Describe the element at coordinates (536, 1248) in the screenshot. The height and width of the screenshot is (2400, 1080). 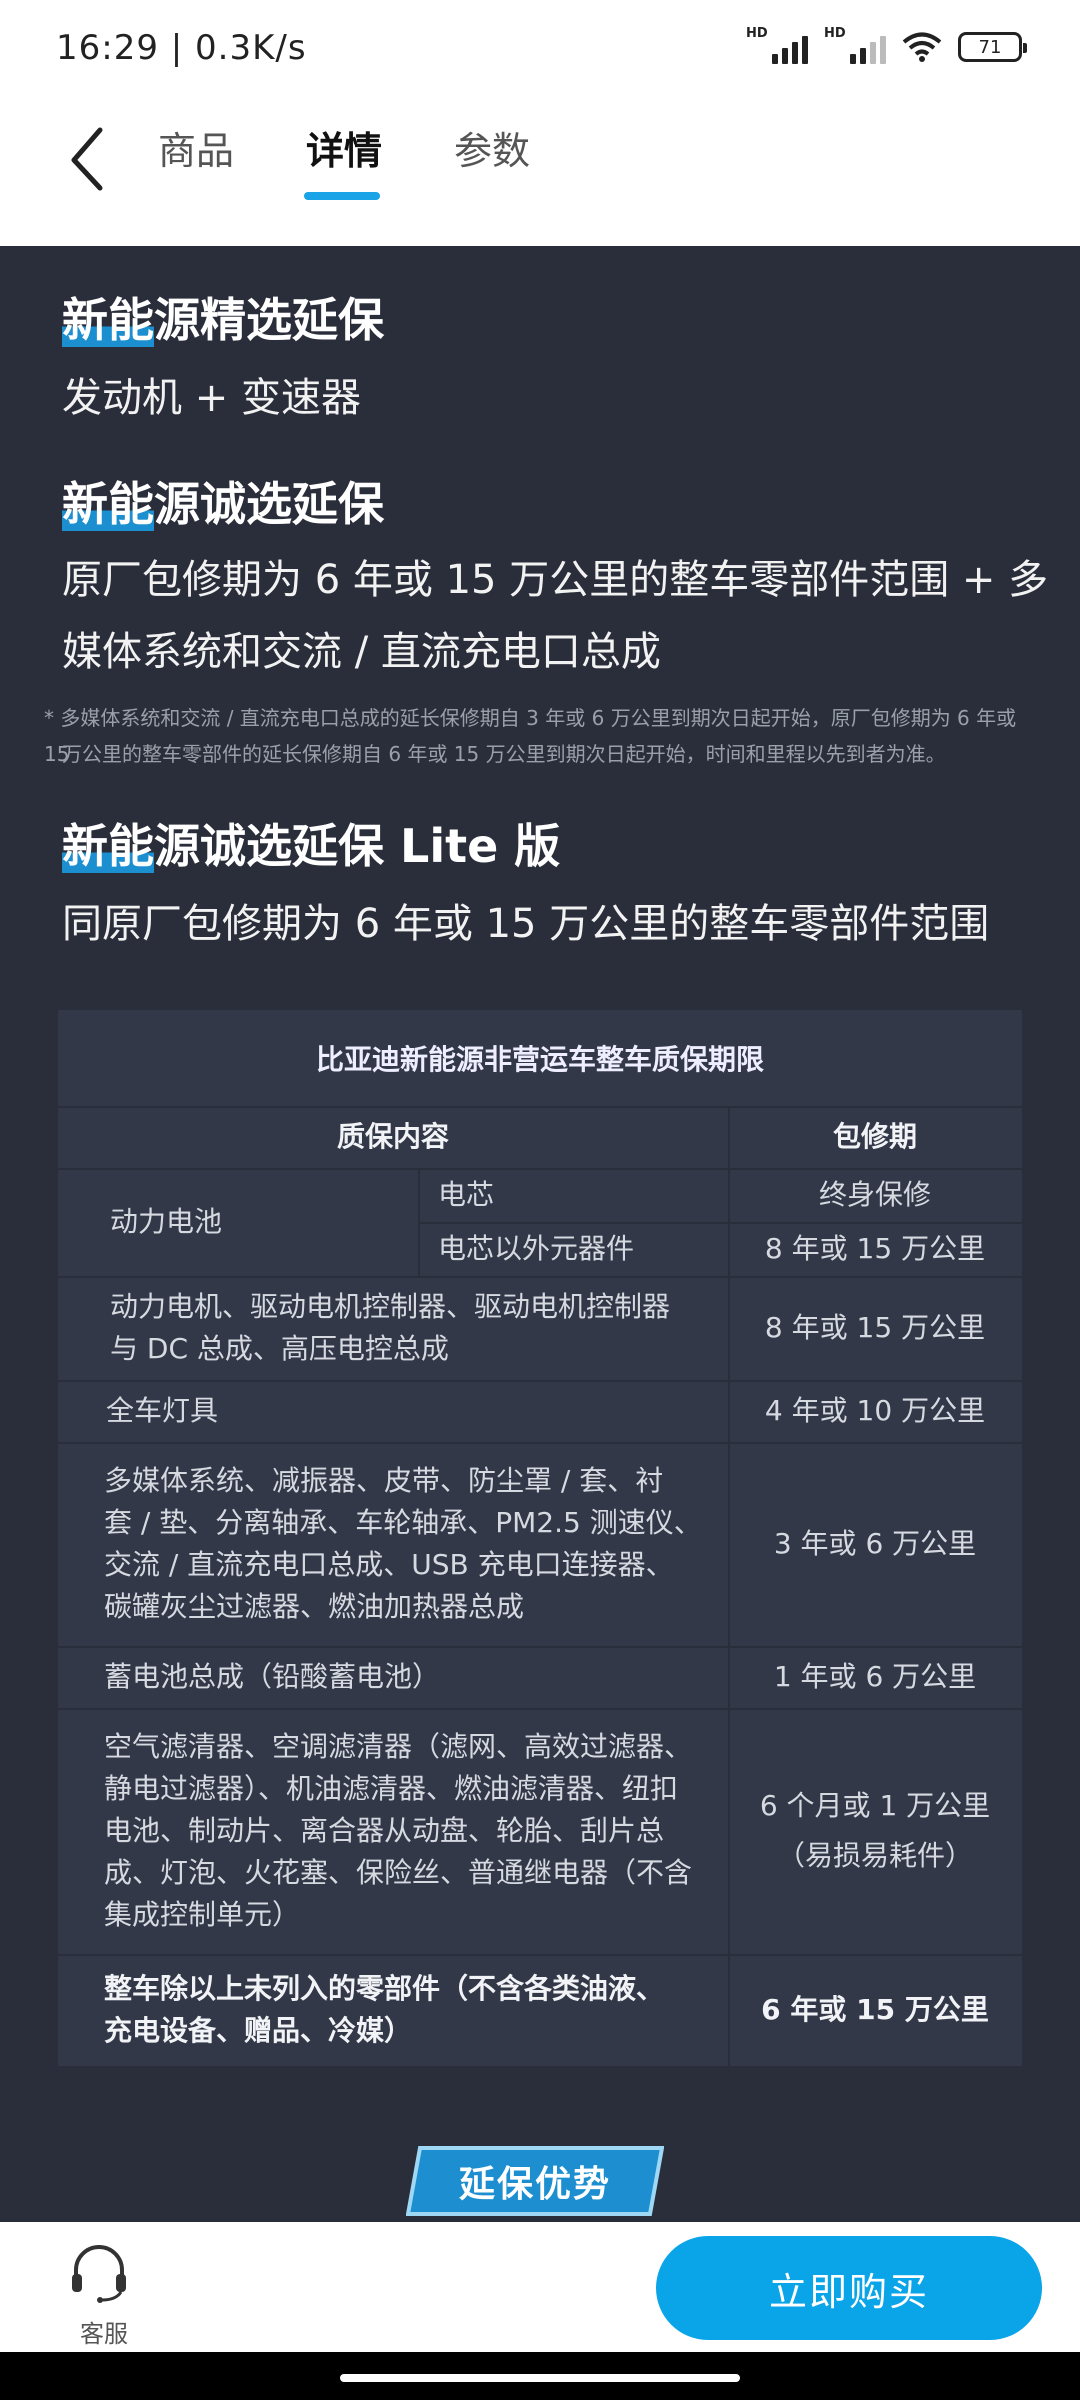
I see `table-row: 电芯以外元器件` at that location.